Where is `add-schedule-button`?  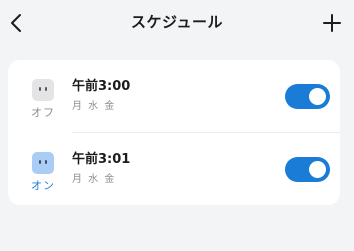 add-schedule-button is located at coordinates (332, 23).